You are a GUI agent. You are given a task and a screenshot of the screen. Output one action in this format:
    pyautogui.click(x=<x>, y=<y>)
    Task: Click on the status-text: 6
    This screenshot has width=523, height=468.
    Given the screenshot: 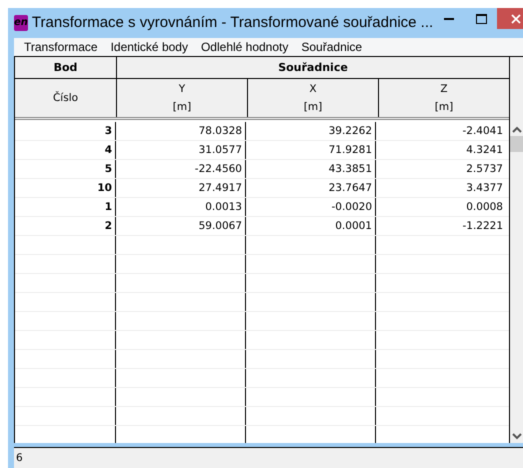 What is the action you would take?
    pyautogui.click(x=19, y=458)
    